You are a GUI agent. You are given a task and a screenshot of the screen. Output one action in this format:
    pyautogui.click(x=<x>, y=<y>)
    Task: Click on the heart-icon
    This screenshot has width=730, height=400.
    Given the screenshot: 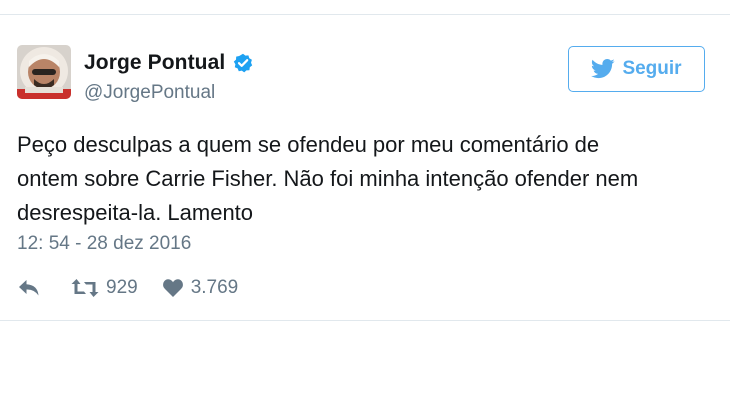 What is the action you would take?
    pyautogui.click(x=172, y=288)
    